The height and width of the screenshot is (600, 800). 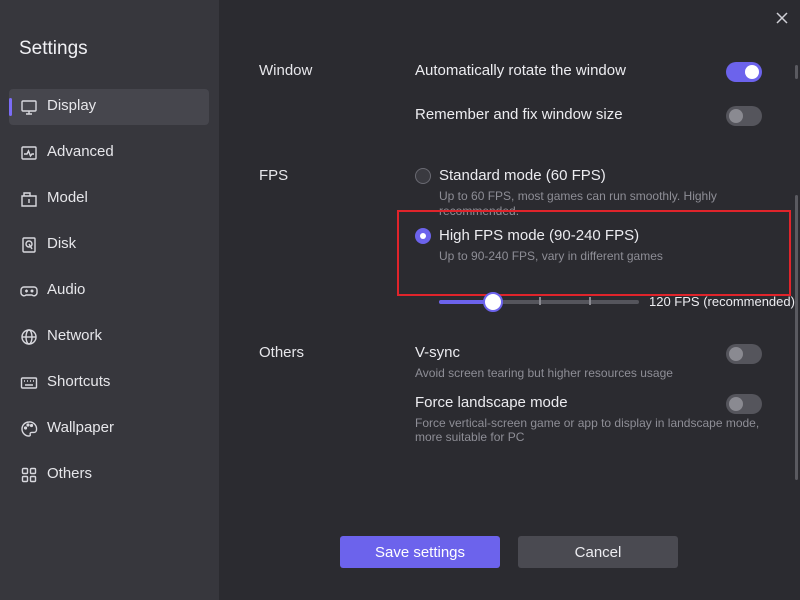 I want to click on sidebar-item-network: Network, so click(x=109, y=337).